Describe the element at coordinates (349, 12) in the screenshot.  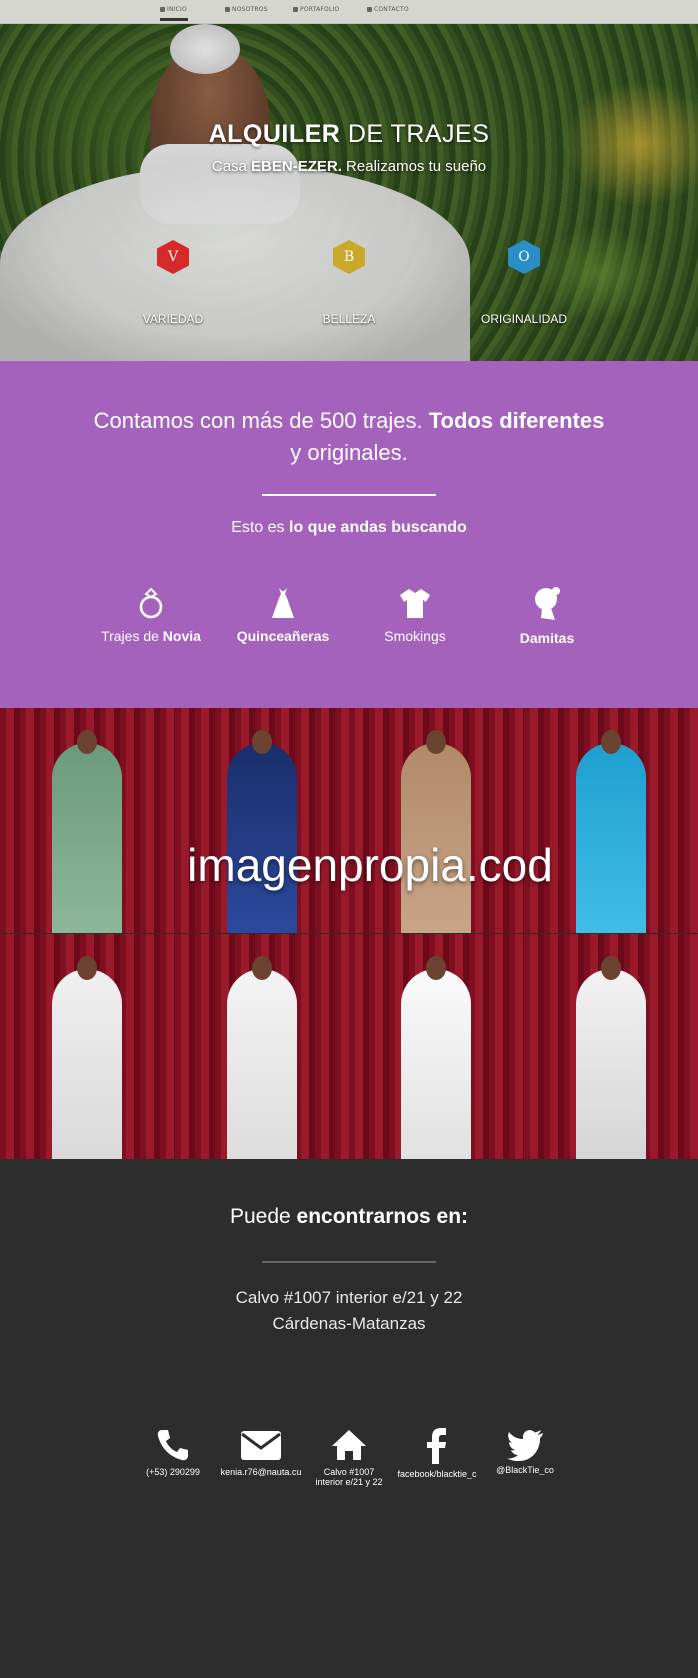
I see `top-navbar: INICIO NOSOTROS PORTAFOLIO CONTACTO` at that location.